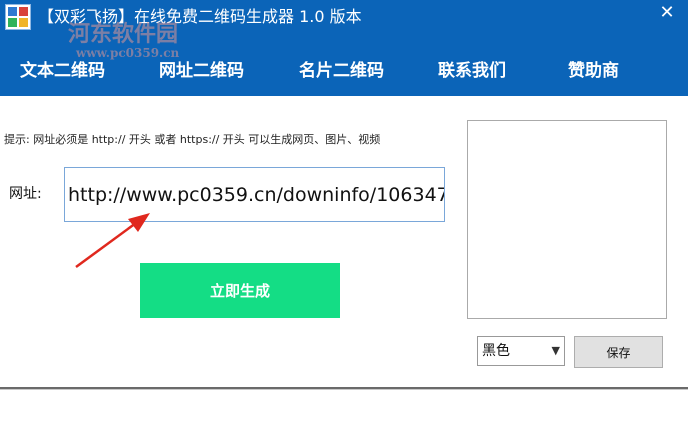 The height and width of the screenshot is (429, 688). Describe the element at coordinates (567, 219) in the screenshot. I see `qr-preview-area` at that location.